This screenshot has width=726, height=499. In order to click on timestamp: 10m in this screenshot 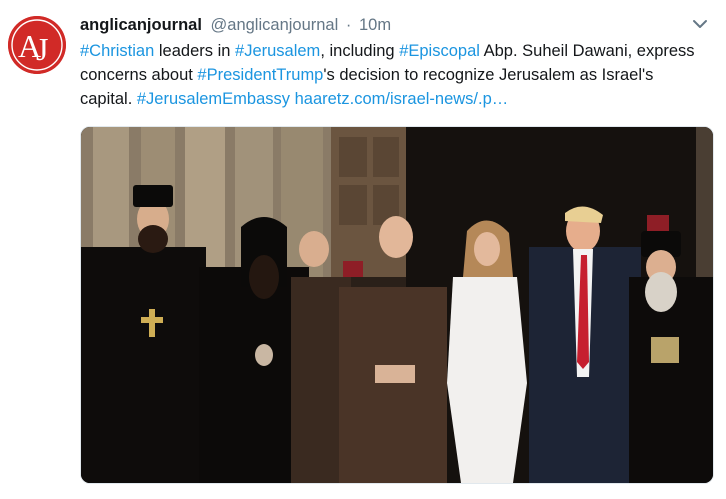, I will do `click(375, 25)`.